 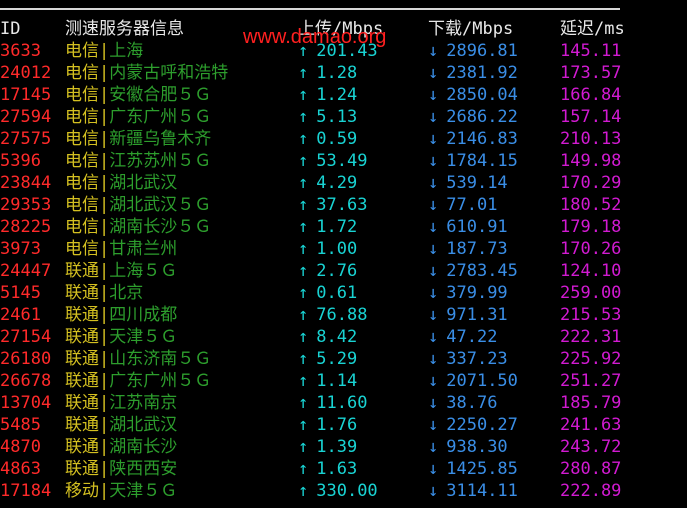 What do you see at coordinates (138, 359) in the screenshot?
I see `server-node: 联通|山东济南５Ｇ` at bounding box center [138, 359].